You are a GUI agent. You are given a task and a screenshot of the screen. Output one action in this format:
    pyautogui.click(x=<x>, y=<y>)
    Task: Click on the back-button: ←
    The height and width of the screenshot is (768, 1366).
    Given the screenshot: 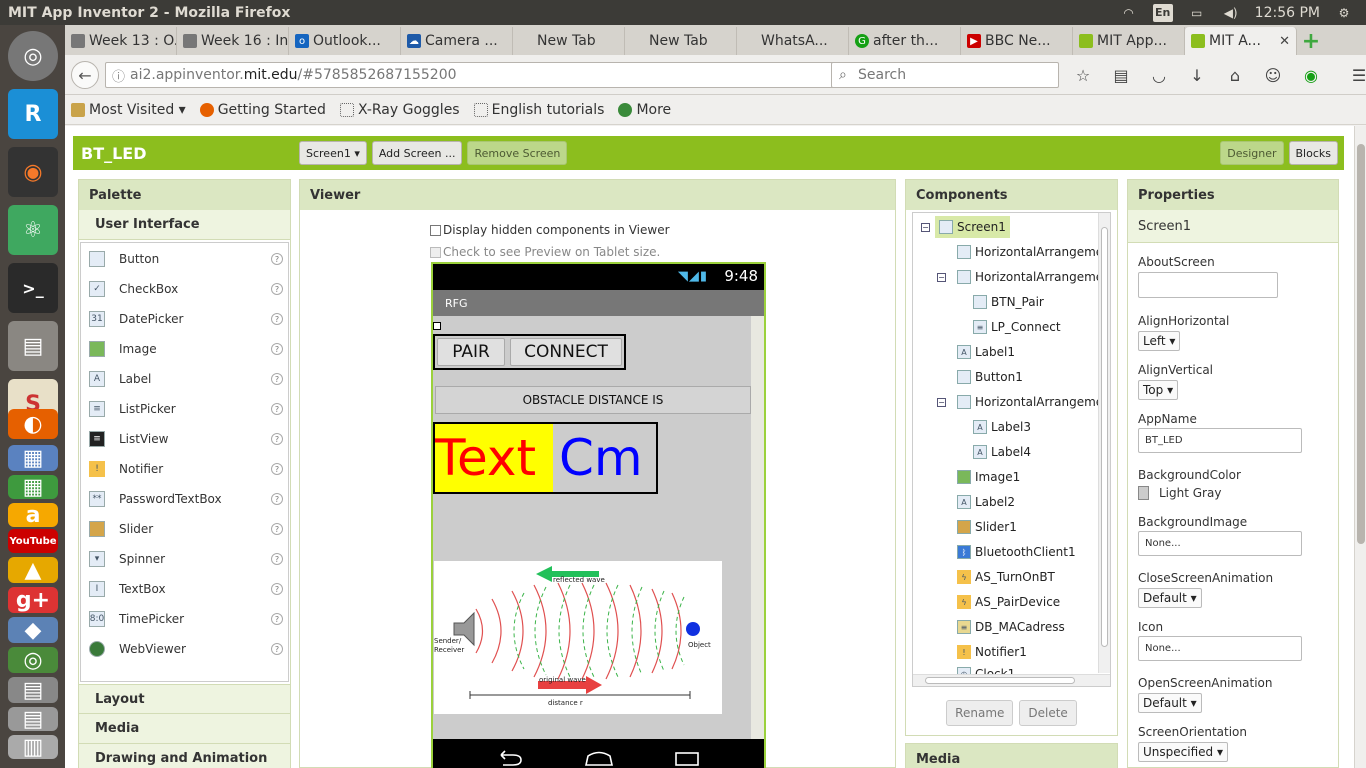 What is the action you would take?
    pyautogui.click(x=85, y=75)
    